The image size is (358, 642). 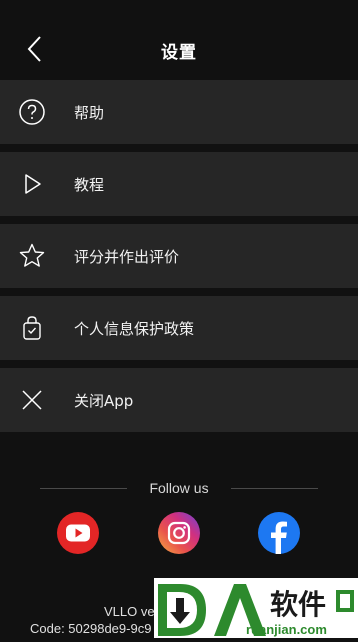 I want to click on instagram-icon, so click(x=179, y=533).